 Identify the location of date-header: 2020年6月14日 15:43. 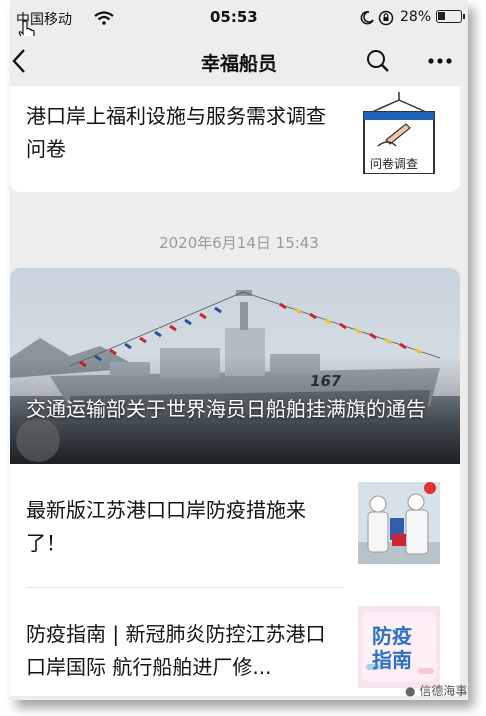
(239, 243).